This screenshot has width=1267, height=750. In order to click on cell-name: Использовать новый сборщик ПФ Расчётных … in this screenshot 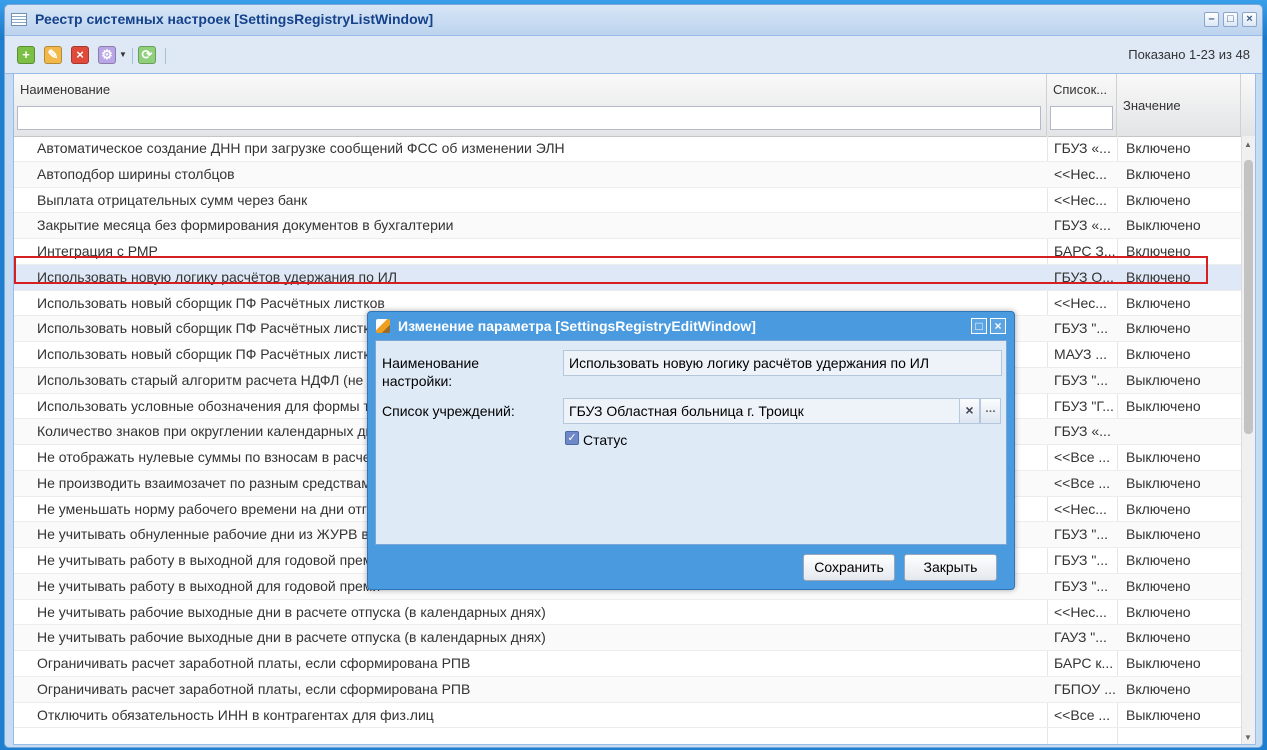, I will do `click(211, 302)`.